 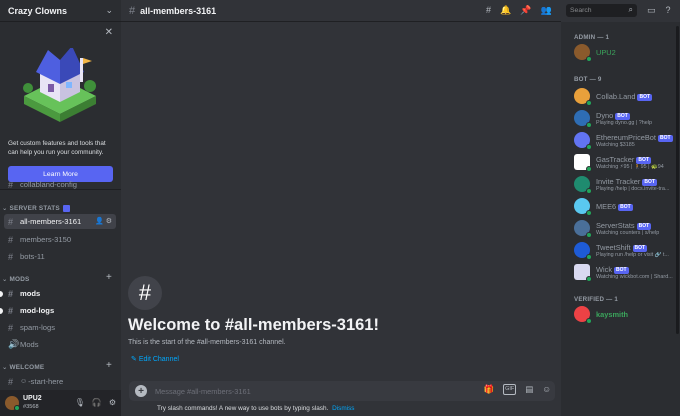 What do you see at coordinates (27, 367) in the screenshot?
I see `category-label: WELCOME` at bounding box center [27, 367].